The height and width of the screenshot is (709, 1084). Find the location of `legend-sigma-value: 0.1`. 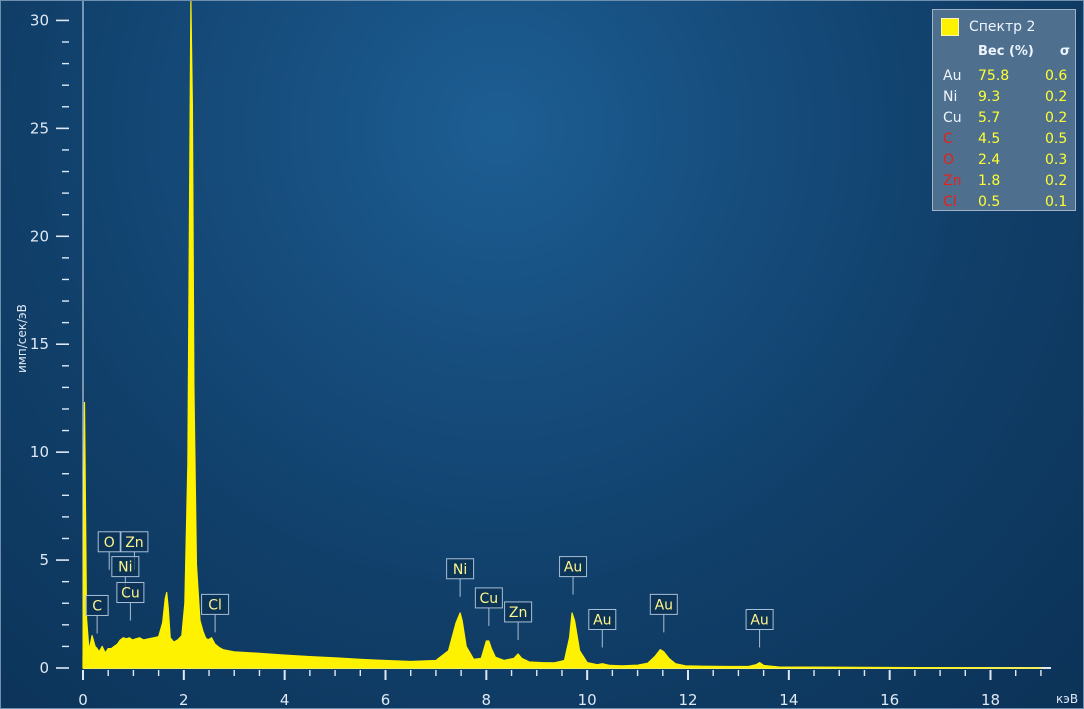

legend-sigma-value: 0.1 is located at coordinates (1056, 201).